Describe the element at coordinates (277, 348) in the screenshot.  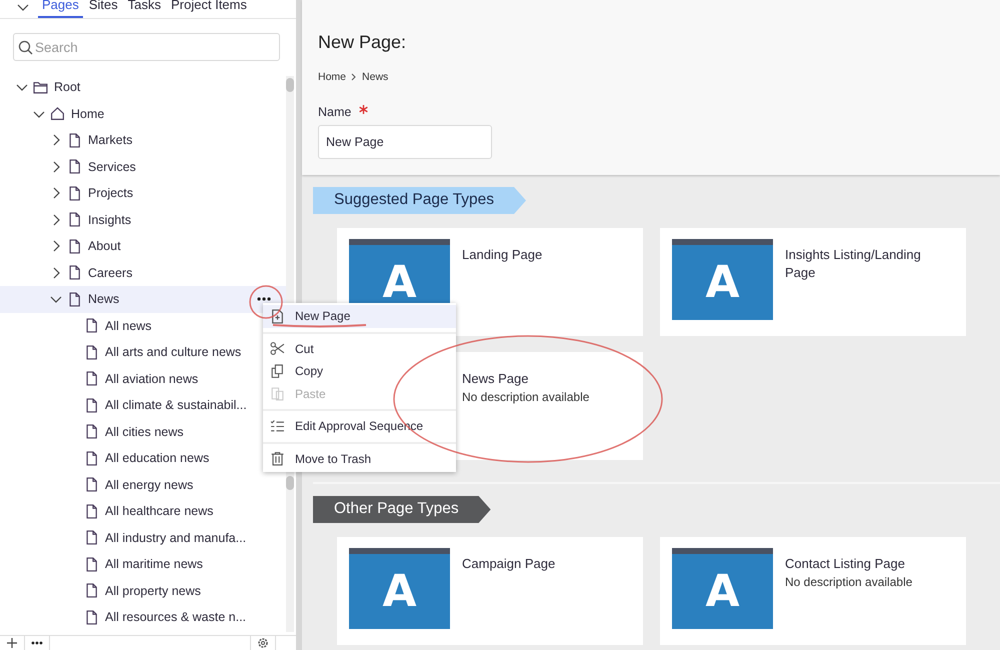
I see `scissors-icon` at that location.